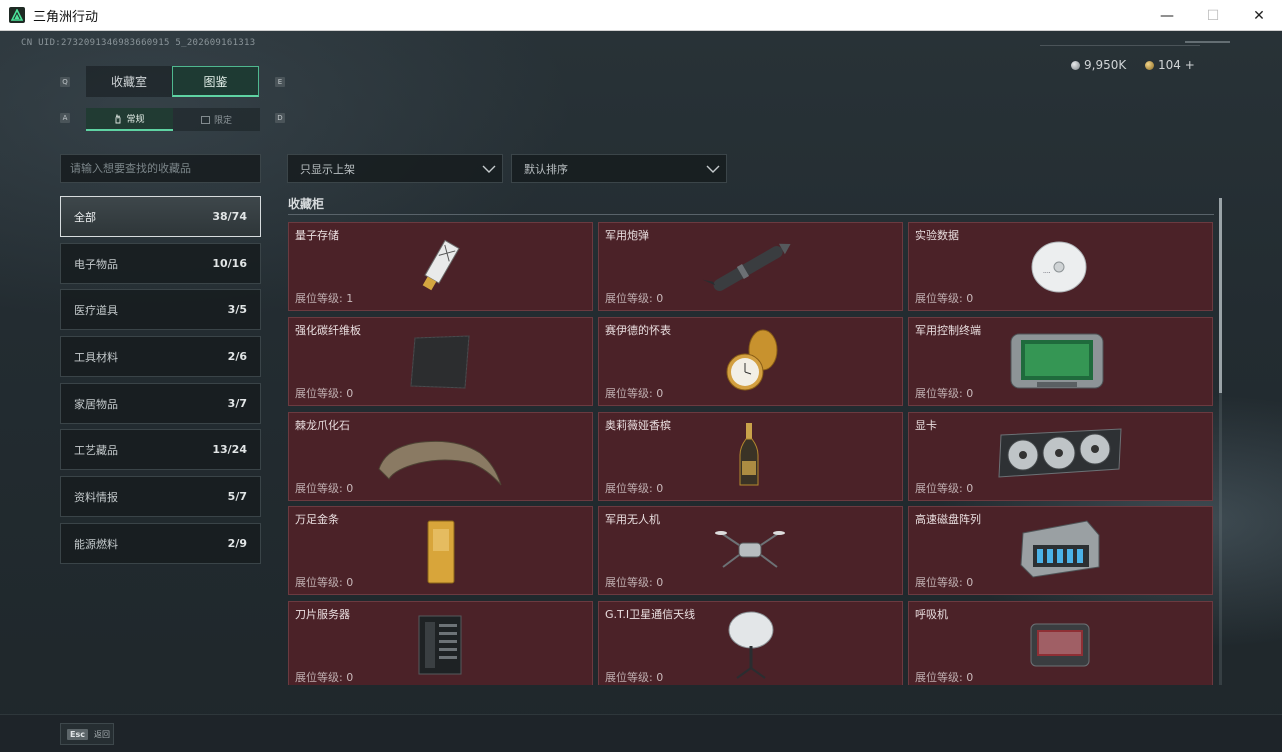  What do you see at coordinates (65, 118) in the screenshot?
I see `key-hint-a: A` at bounding box center [65, 118].